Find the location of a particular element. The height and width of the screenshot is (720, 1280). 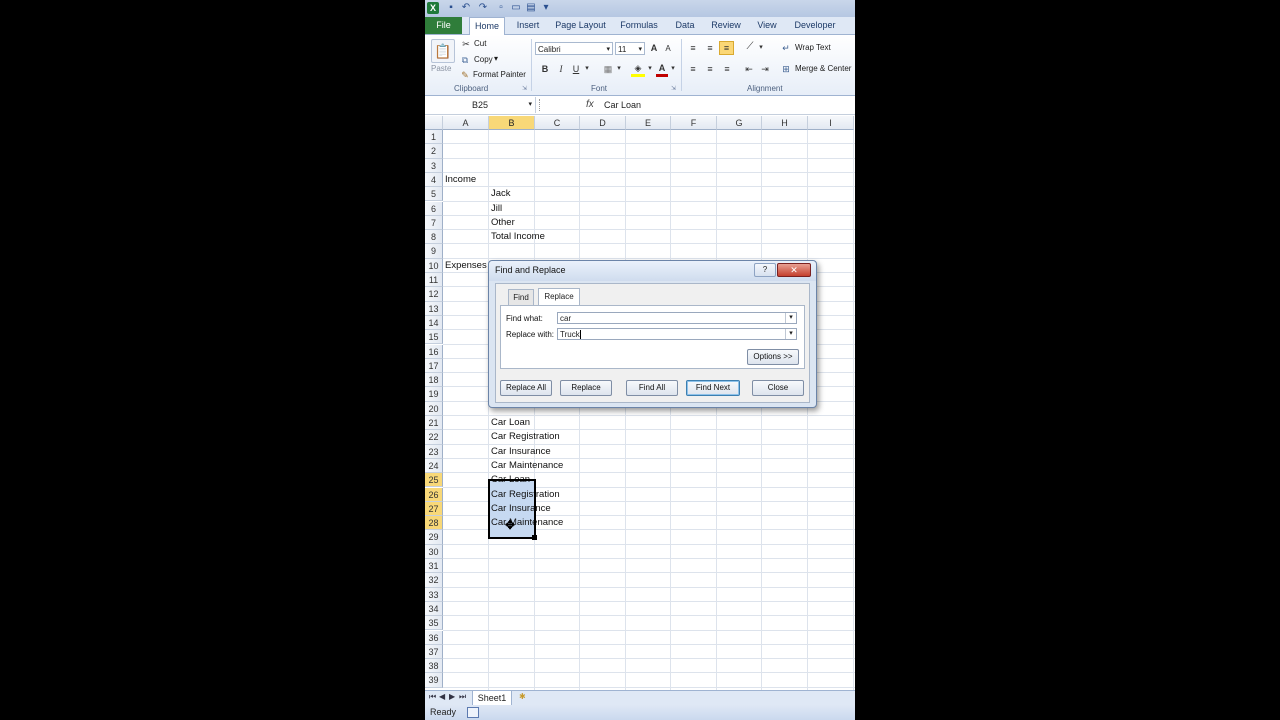

find-next-button: Find Next is located at coordinates (713, 388).